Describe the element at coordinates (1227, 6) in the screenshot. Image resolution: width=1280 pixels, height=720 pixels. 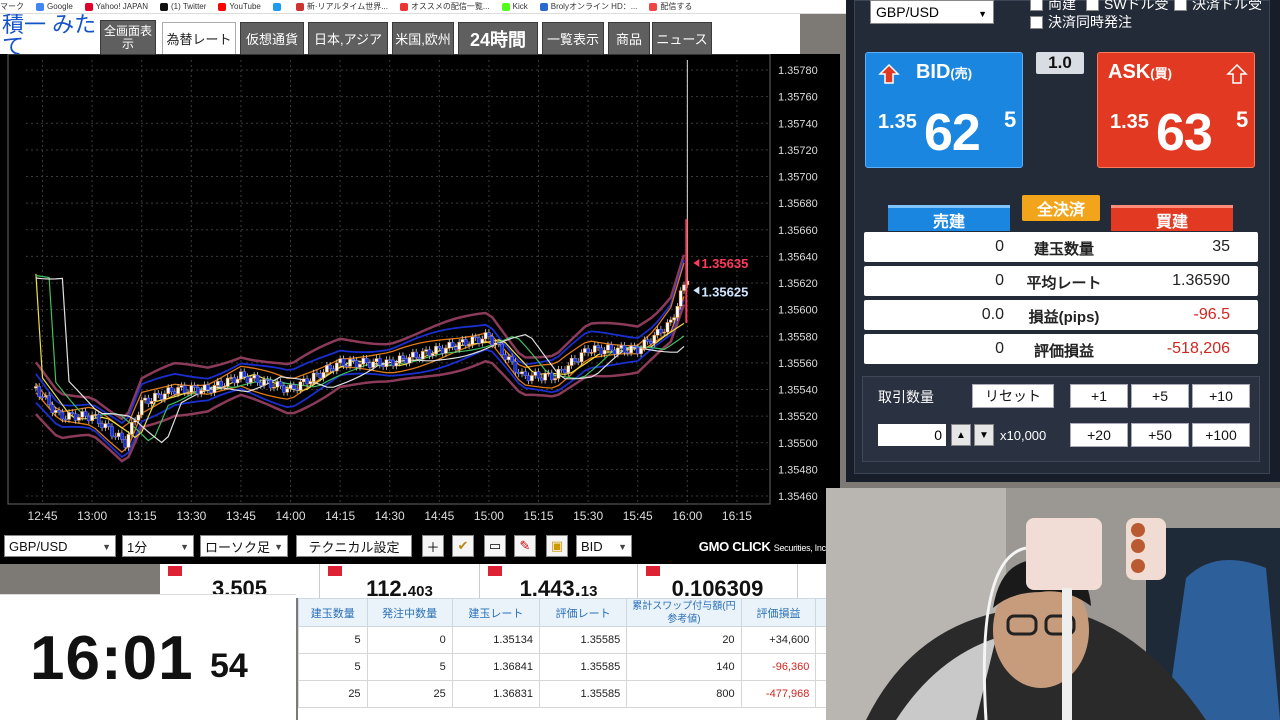
I see `check-label: 決済ドル受` at that location.